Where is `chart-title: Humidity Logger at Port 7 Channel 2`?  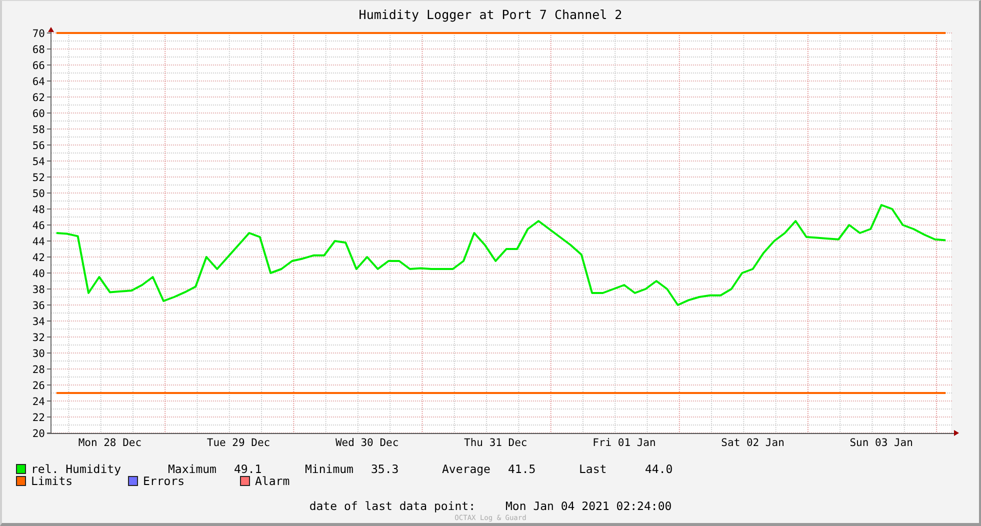 chart-title: Humidity Logger at Port 7 Channel 2 is located at coordinates (490, 14).